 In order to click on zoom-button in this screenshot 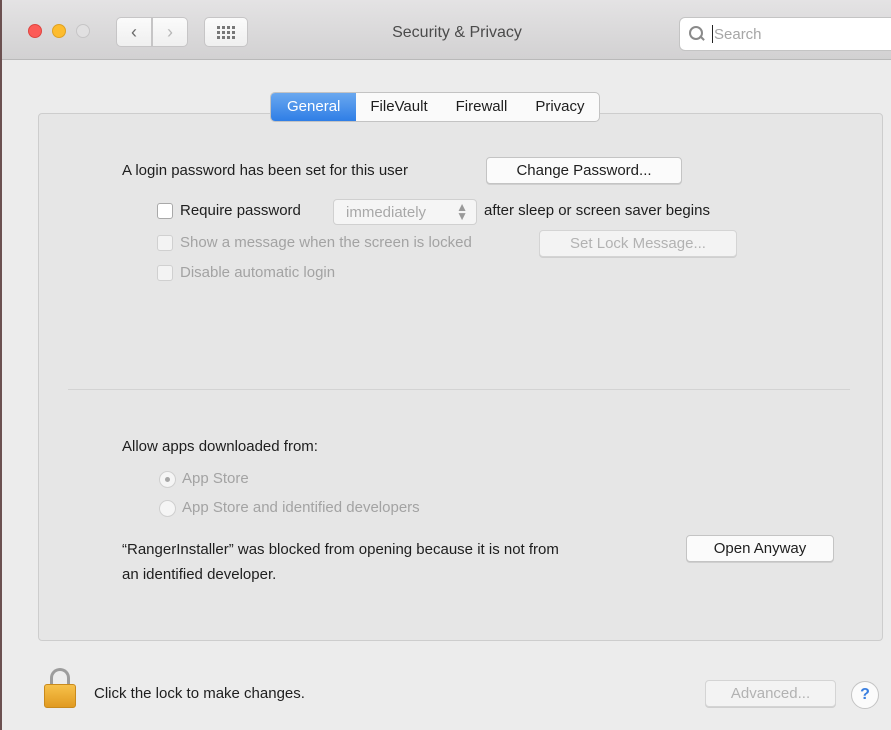, I will do `click(83, 31)`.